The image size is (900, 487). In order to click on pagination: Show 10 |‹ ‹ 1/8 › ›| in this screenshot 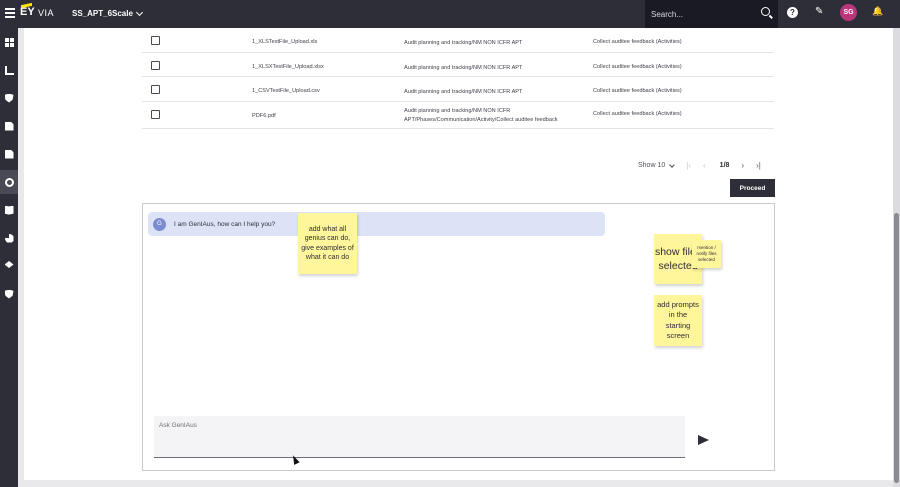, I will do `click(699, 165)`.